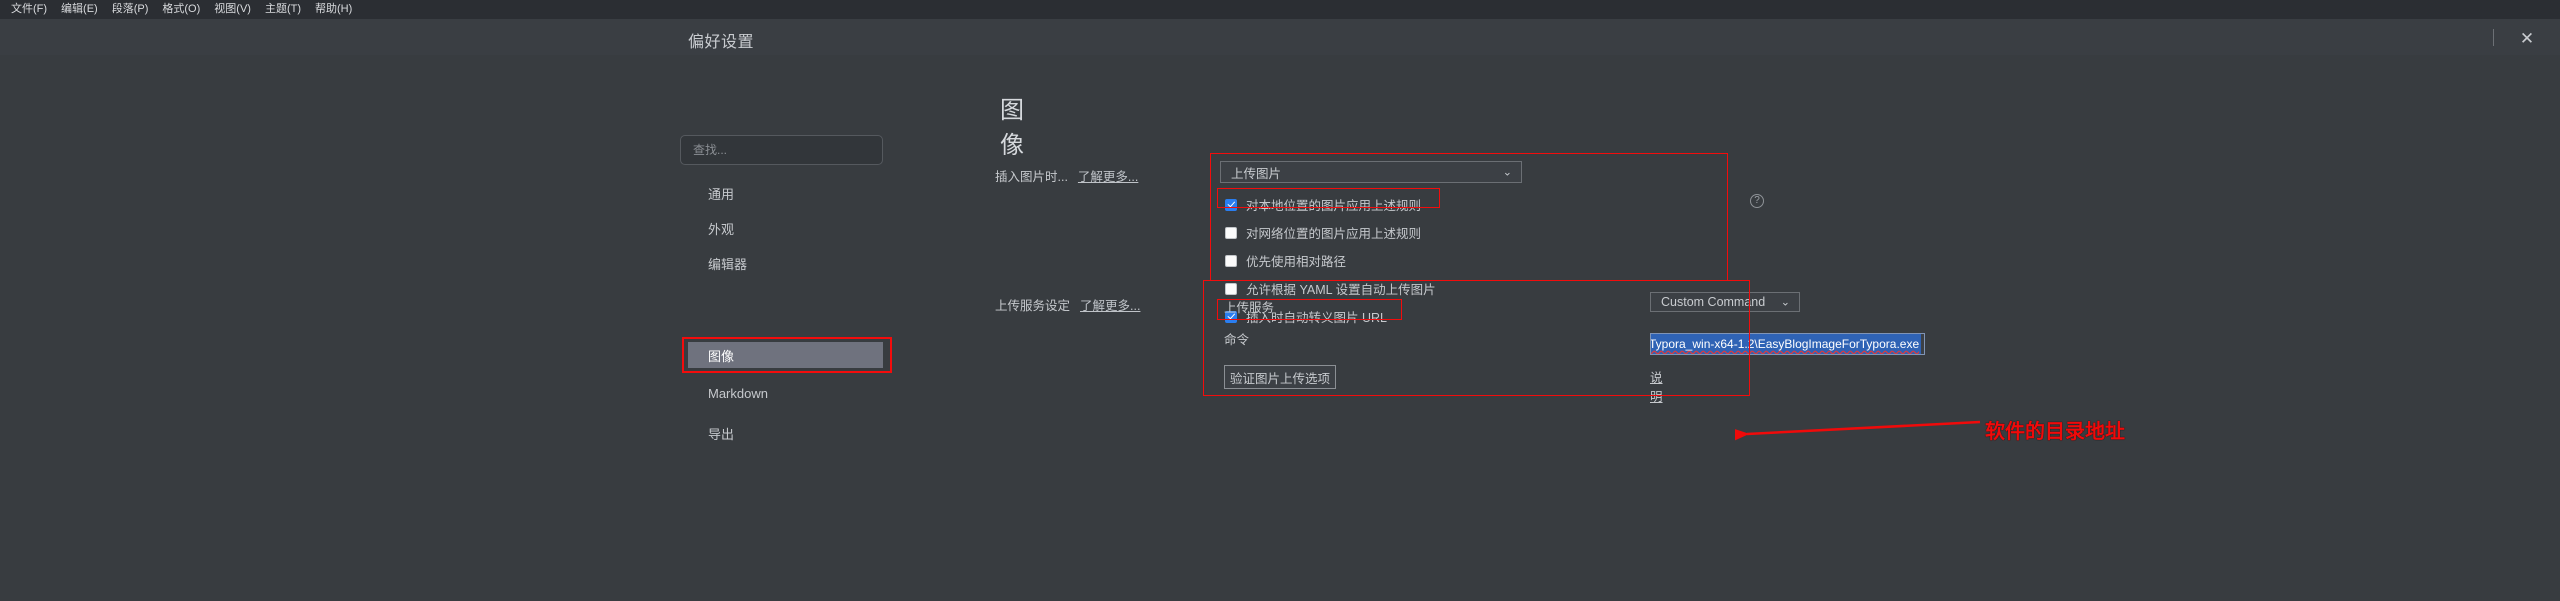 This screenshot has width=2560, height=601. I want to click on command-field-label: 命令, so click(1237, 340).